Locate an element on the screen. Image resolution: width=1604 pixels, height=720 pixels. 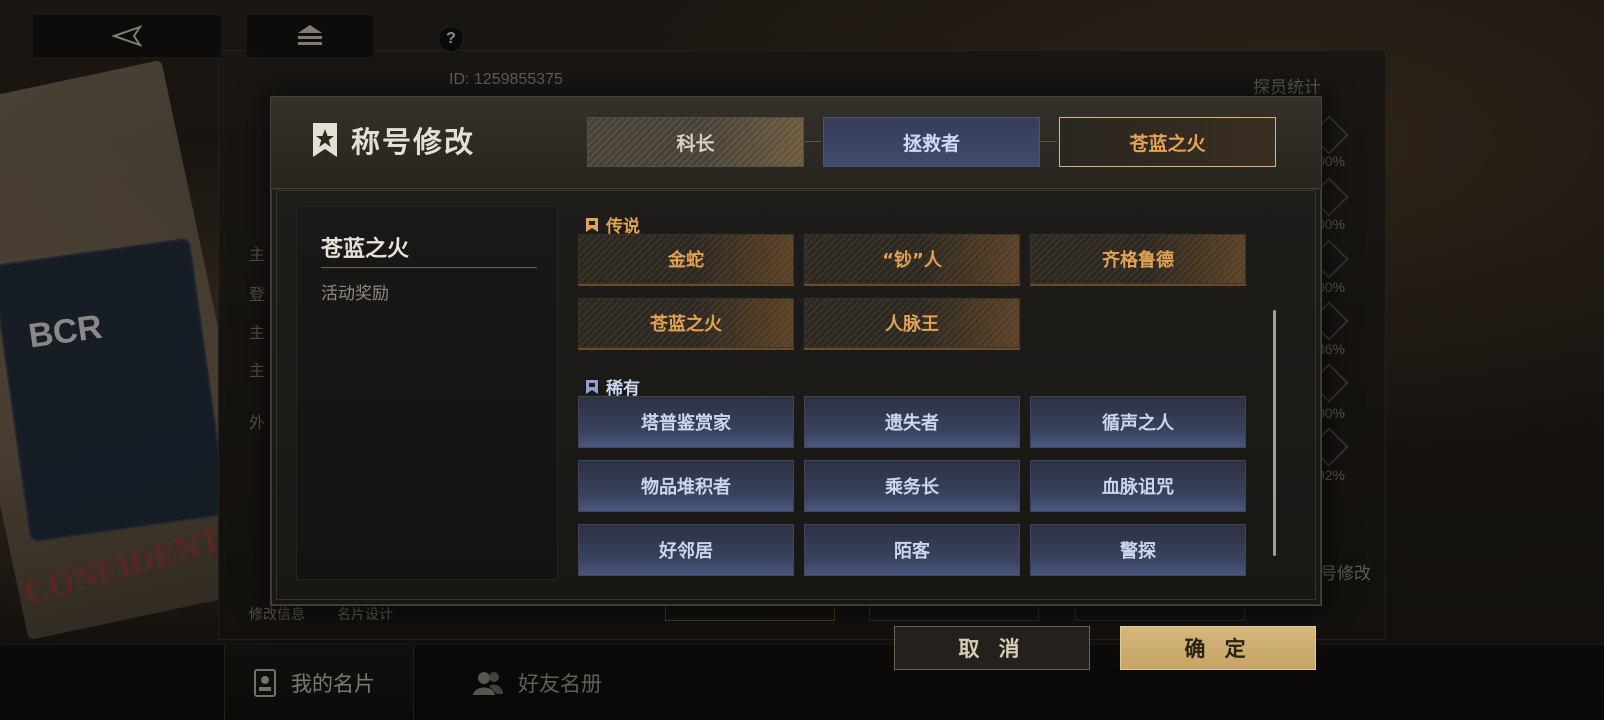
star-bookmark-icon is located at coordinates (325, 140).